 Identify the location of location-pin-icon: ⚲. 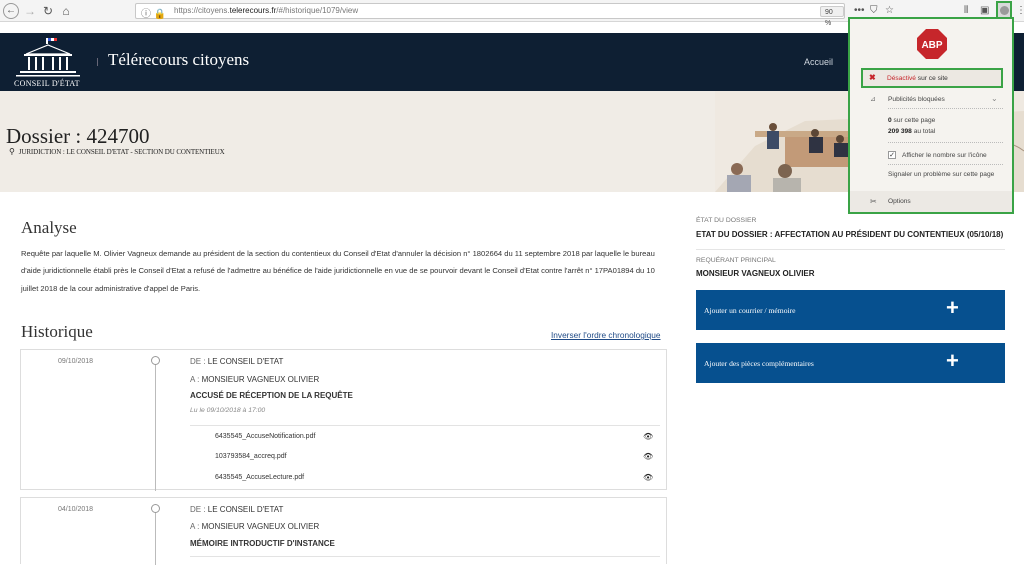
(12, 151).